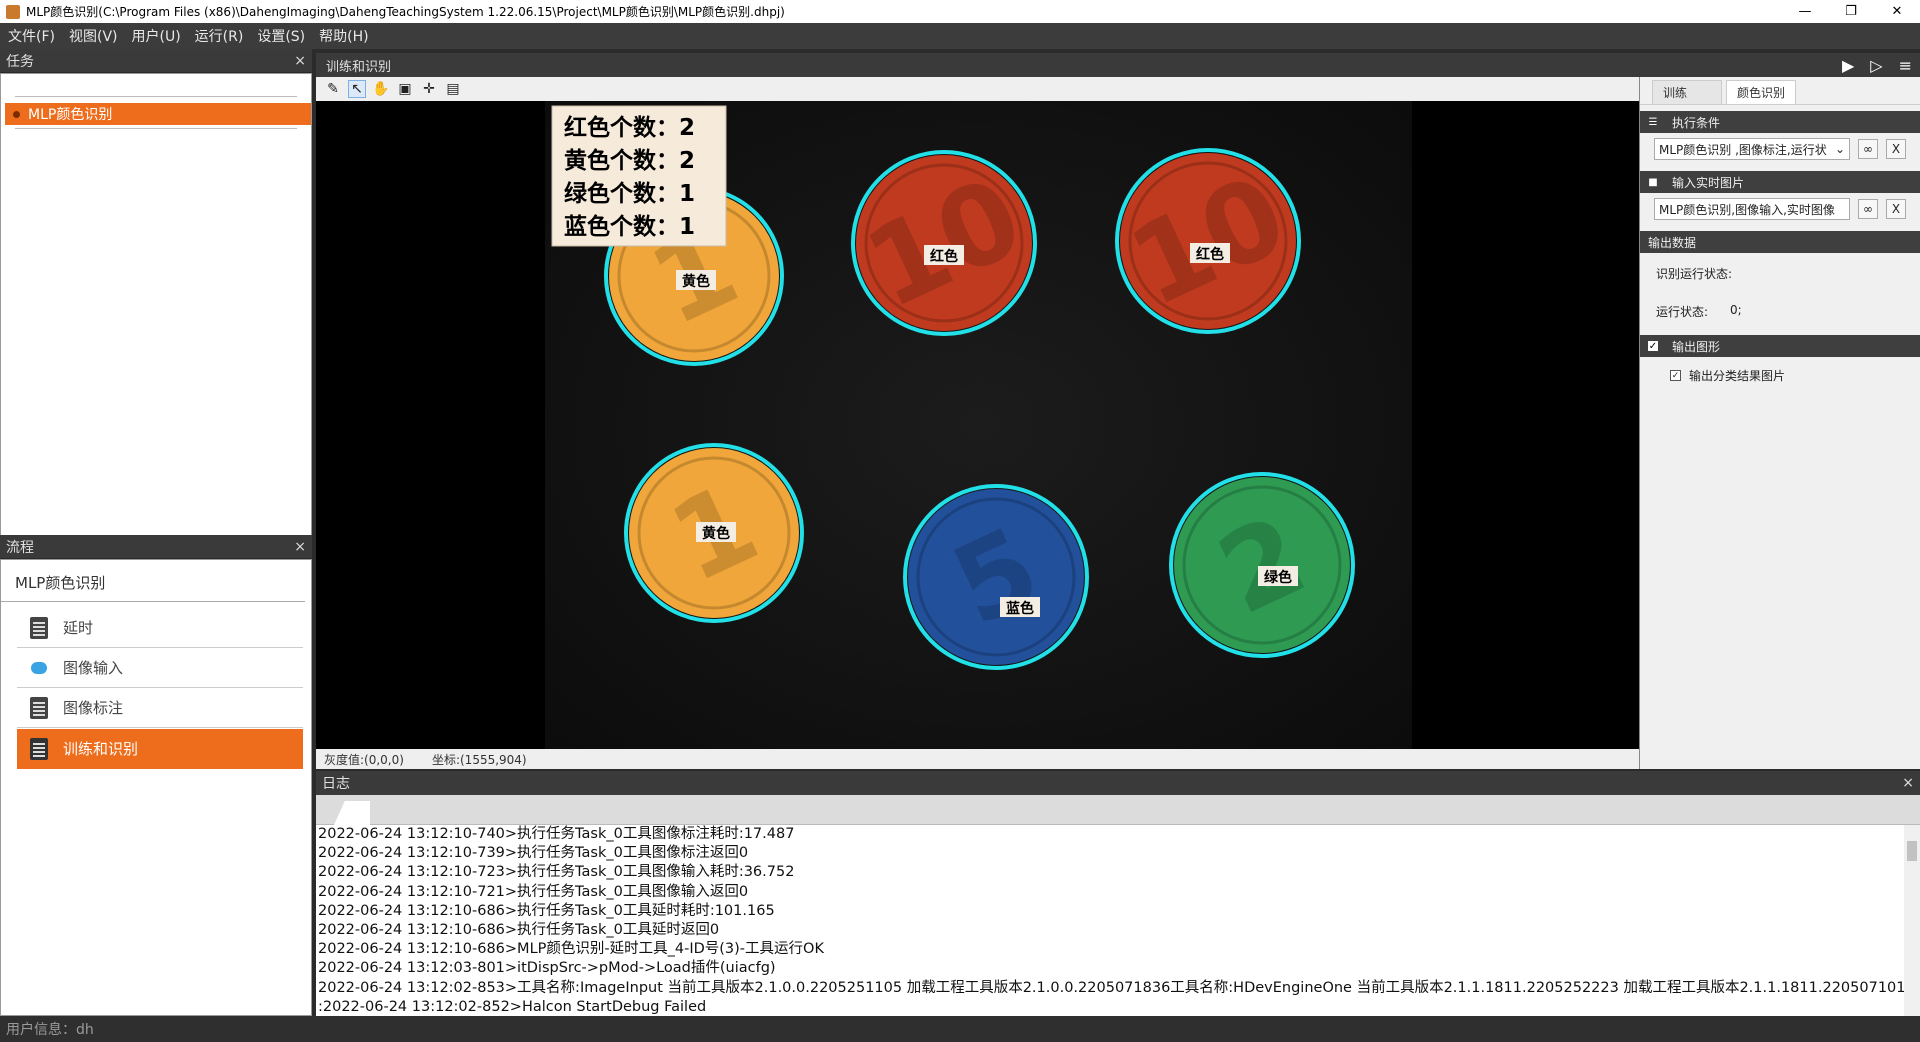 The image size is (1920, 1042). Describe the element at coordinates (1696, 346) in the screenshot. I see `section-title: 输出图形` at that location.